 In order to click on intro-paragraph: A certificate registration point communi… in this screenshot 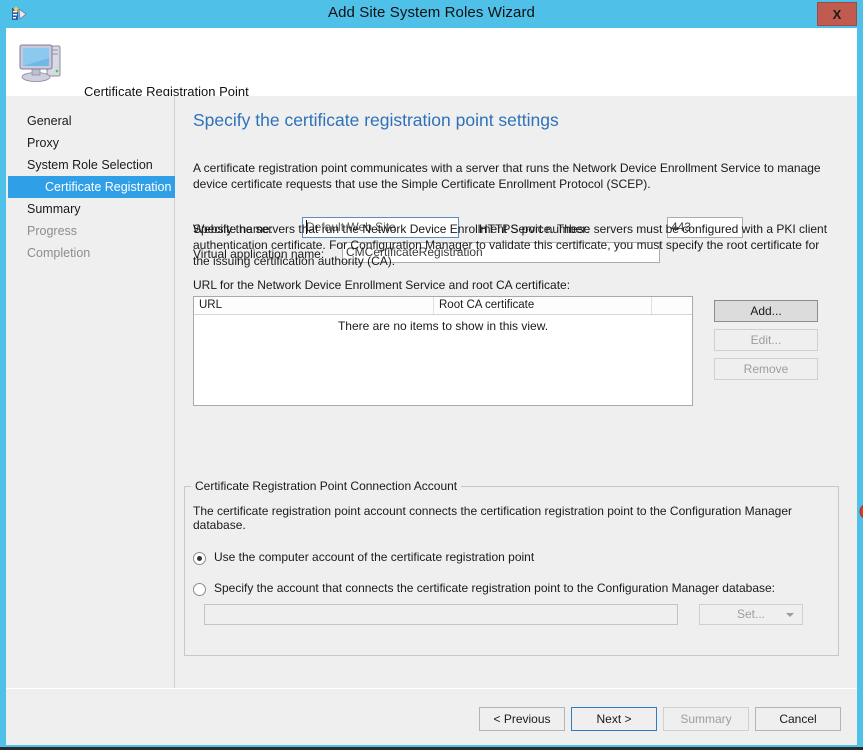, I will do `click(507, 176)`.